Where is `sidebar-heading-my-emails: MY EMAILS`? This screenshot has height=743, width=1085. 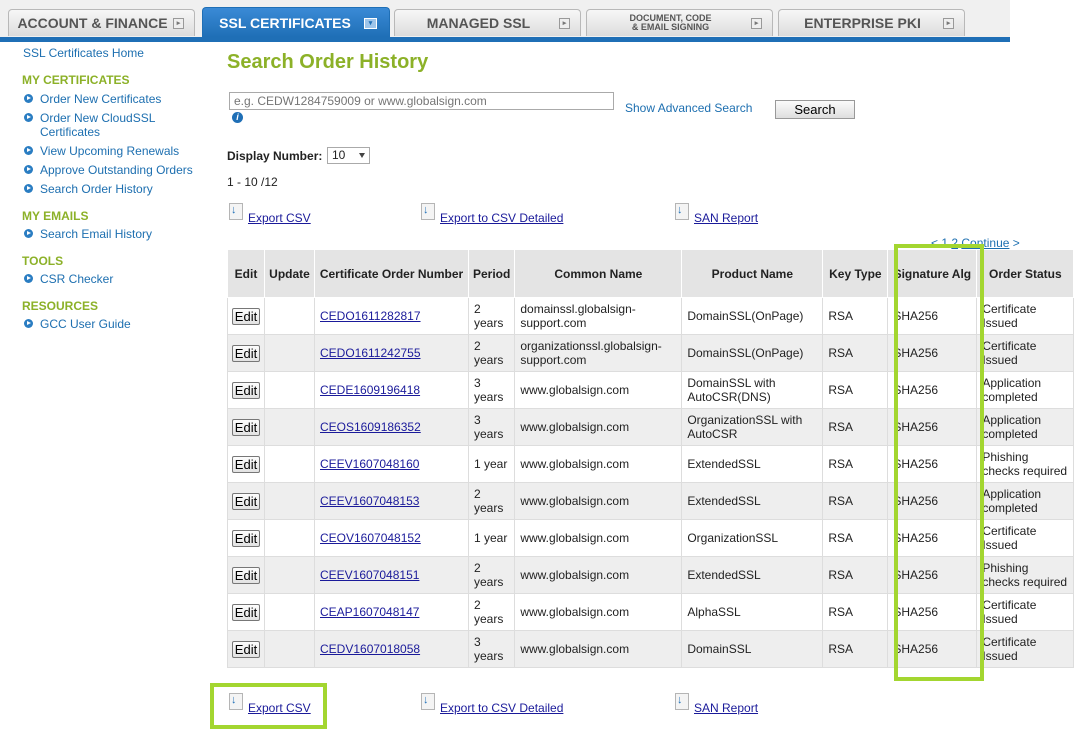
sidebar-heading-my-emails: MY EMAILS is located at coordinates (55, 216).